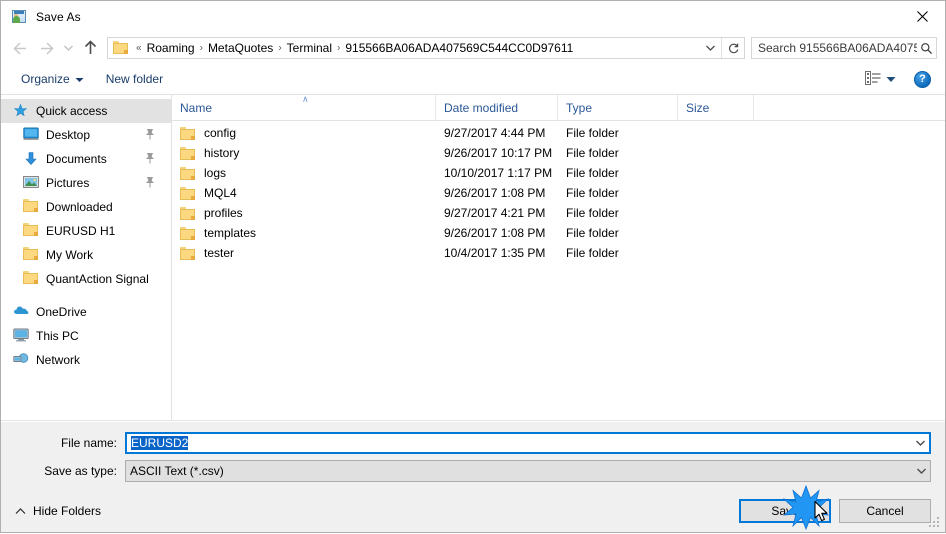 The width and height of the screenshot is (946, 534). Describe the element at coordinates (139, 47) in the screenshot. I see `breadcrumb-overflow: «` at that location.